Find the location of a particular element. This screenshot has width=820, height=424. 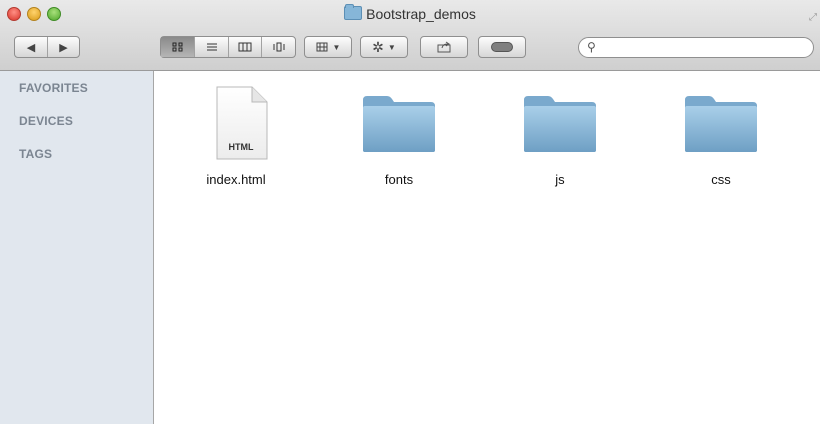

search-field: ⚲ is located at coordinates (696, 47).